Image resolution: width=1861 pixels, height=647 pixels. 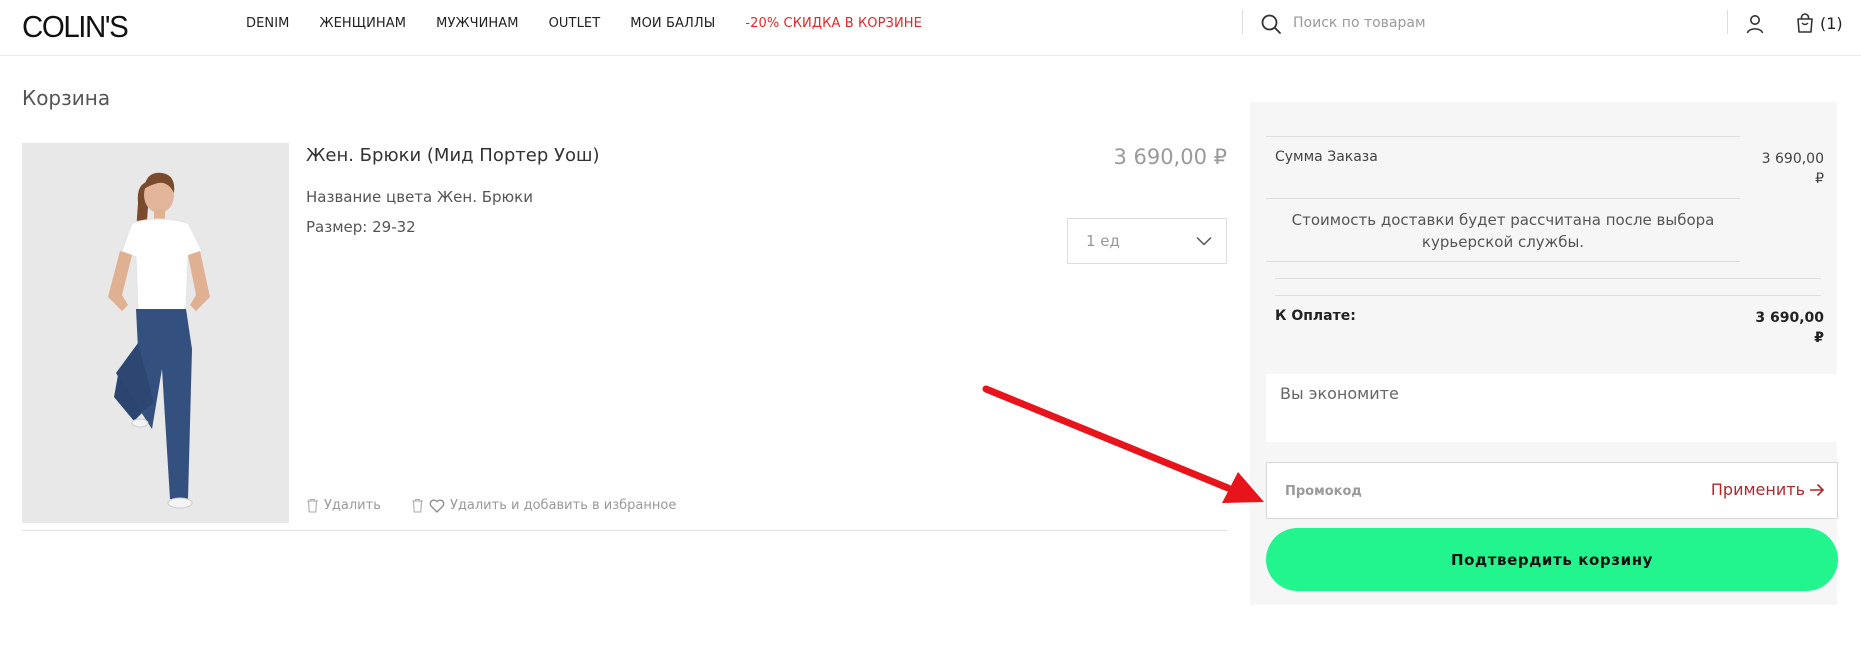 I want to click on cart-icon, so click(x=1805, y=23).